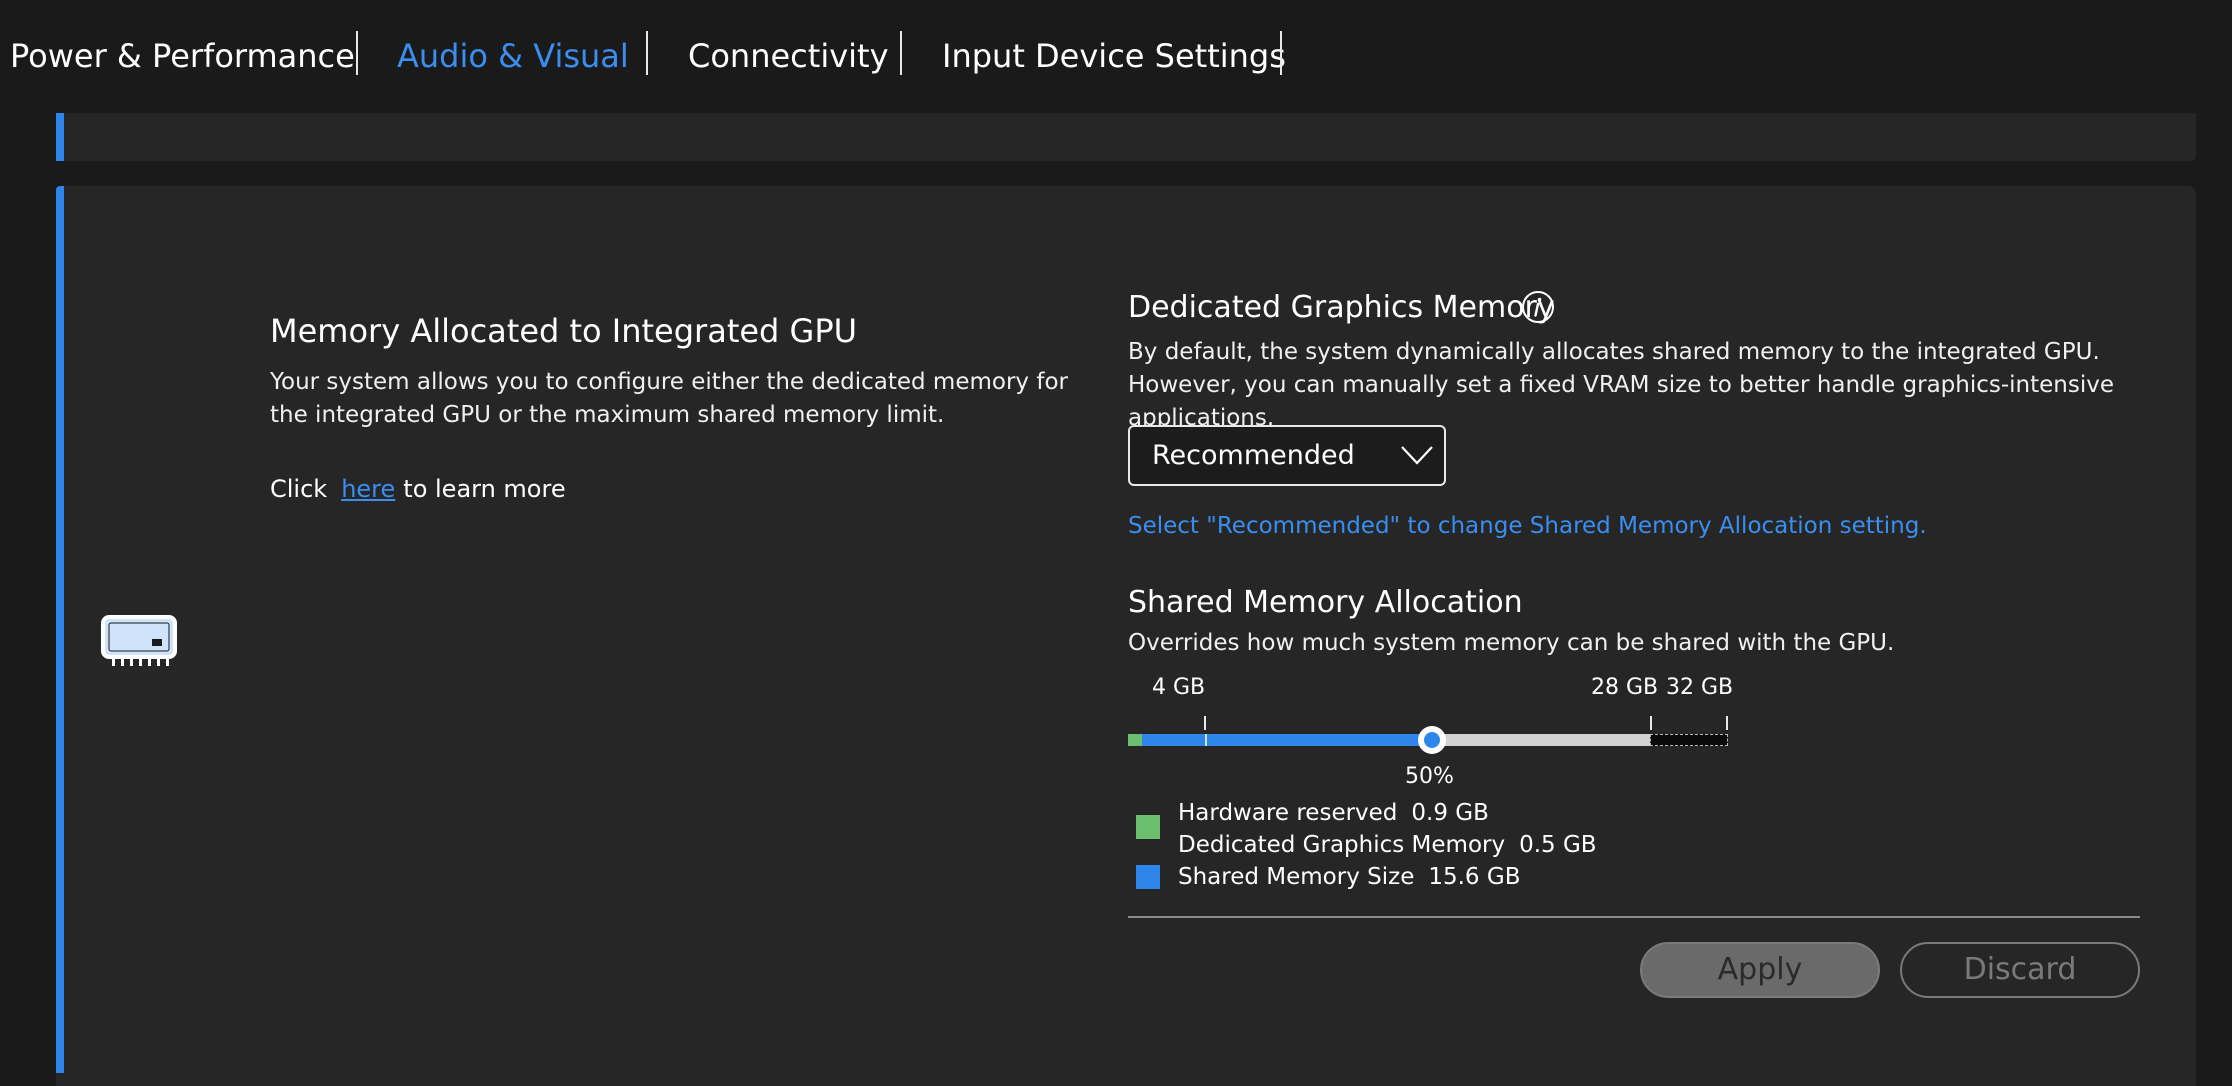 Image resolution: width=2232 pixels, height=1086 pixels. Describe the element at coordinates (1429, 776) in the screenshot. I see `slider-value-label: 50%` at that location.